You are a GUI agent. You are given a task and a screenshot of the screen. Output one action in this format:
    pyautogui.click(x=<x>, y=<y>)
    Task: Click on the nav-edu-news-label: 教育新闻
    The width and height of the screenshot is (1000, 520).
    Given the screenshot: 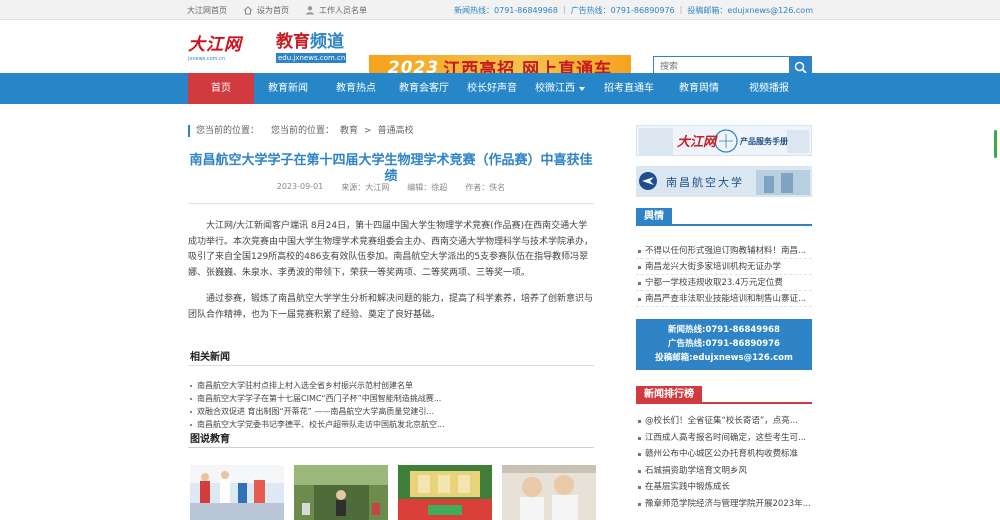 What is the action you would take?
    pyautogui.click(x=288, y=88)
    